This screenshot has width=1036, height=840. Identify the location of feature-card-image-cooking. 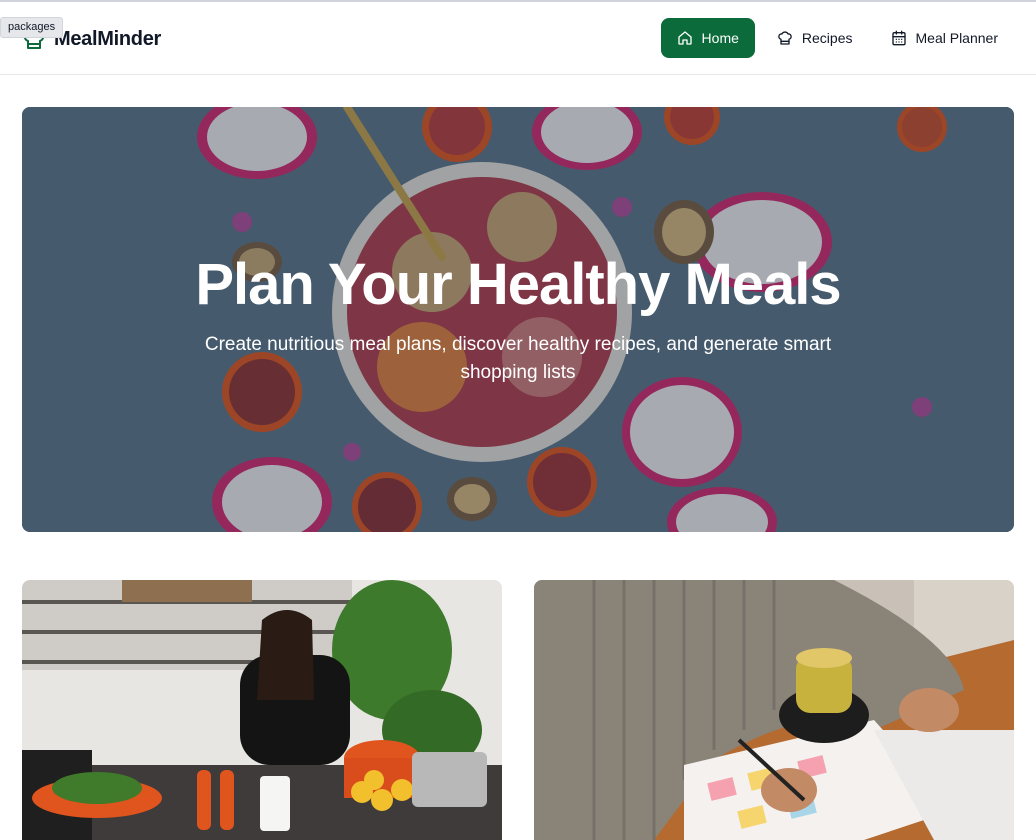
(262, 710).